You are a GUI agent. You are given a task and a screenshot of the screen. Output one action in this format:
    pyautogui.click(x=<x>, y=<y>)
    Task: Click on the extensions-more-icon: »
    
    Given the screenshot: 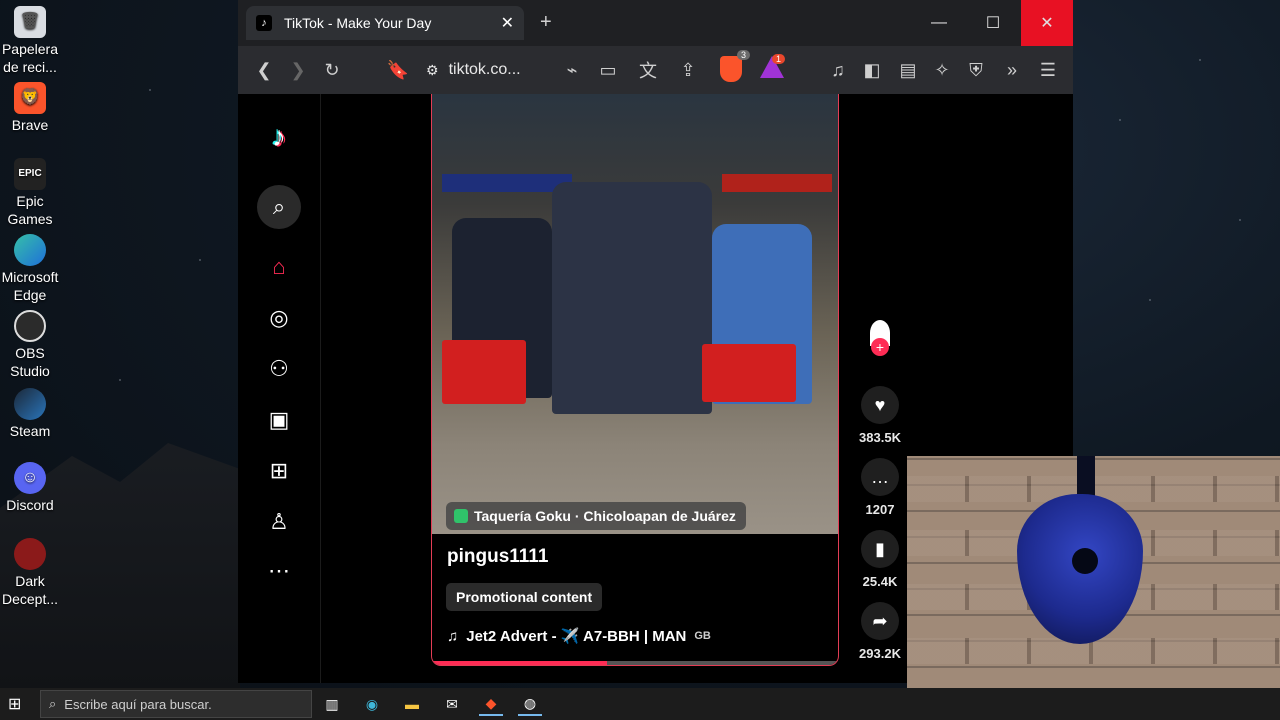 What is the action you would take?
    pyautogui.click(x=1012, y=70)
    